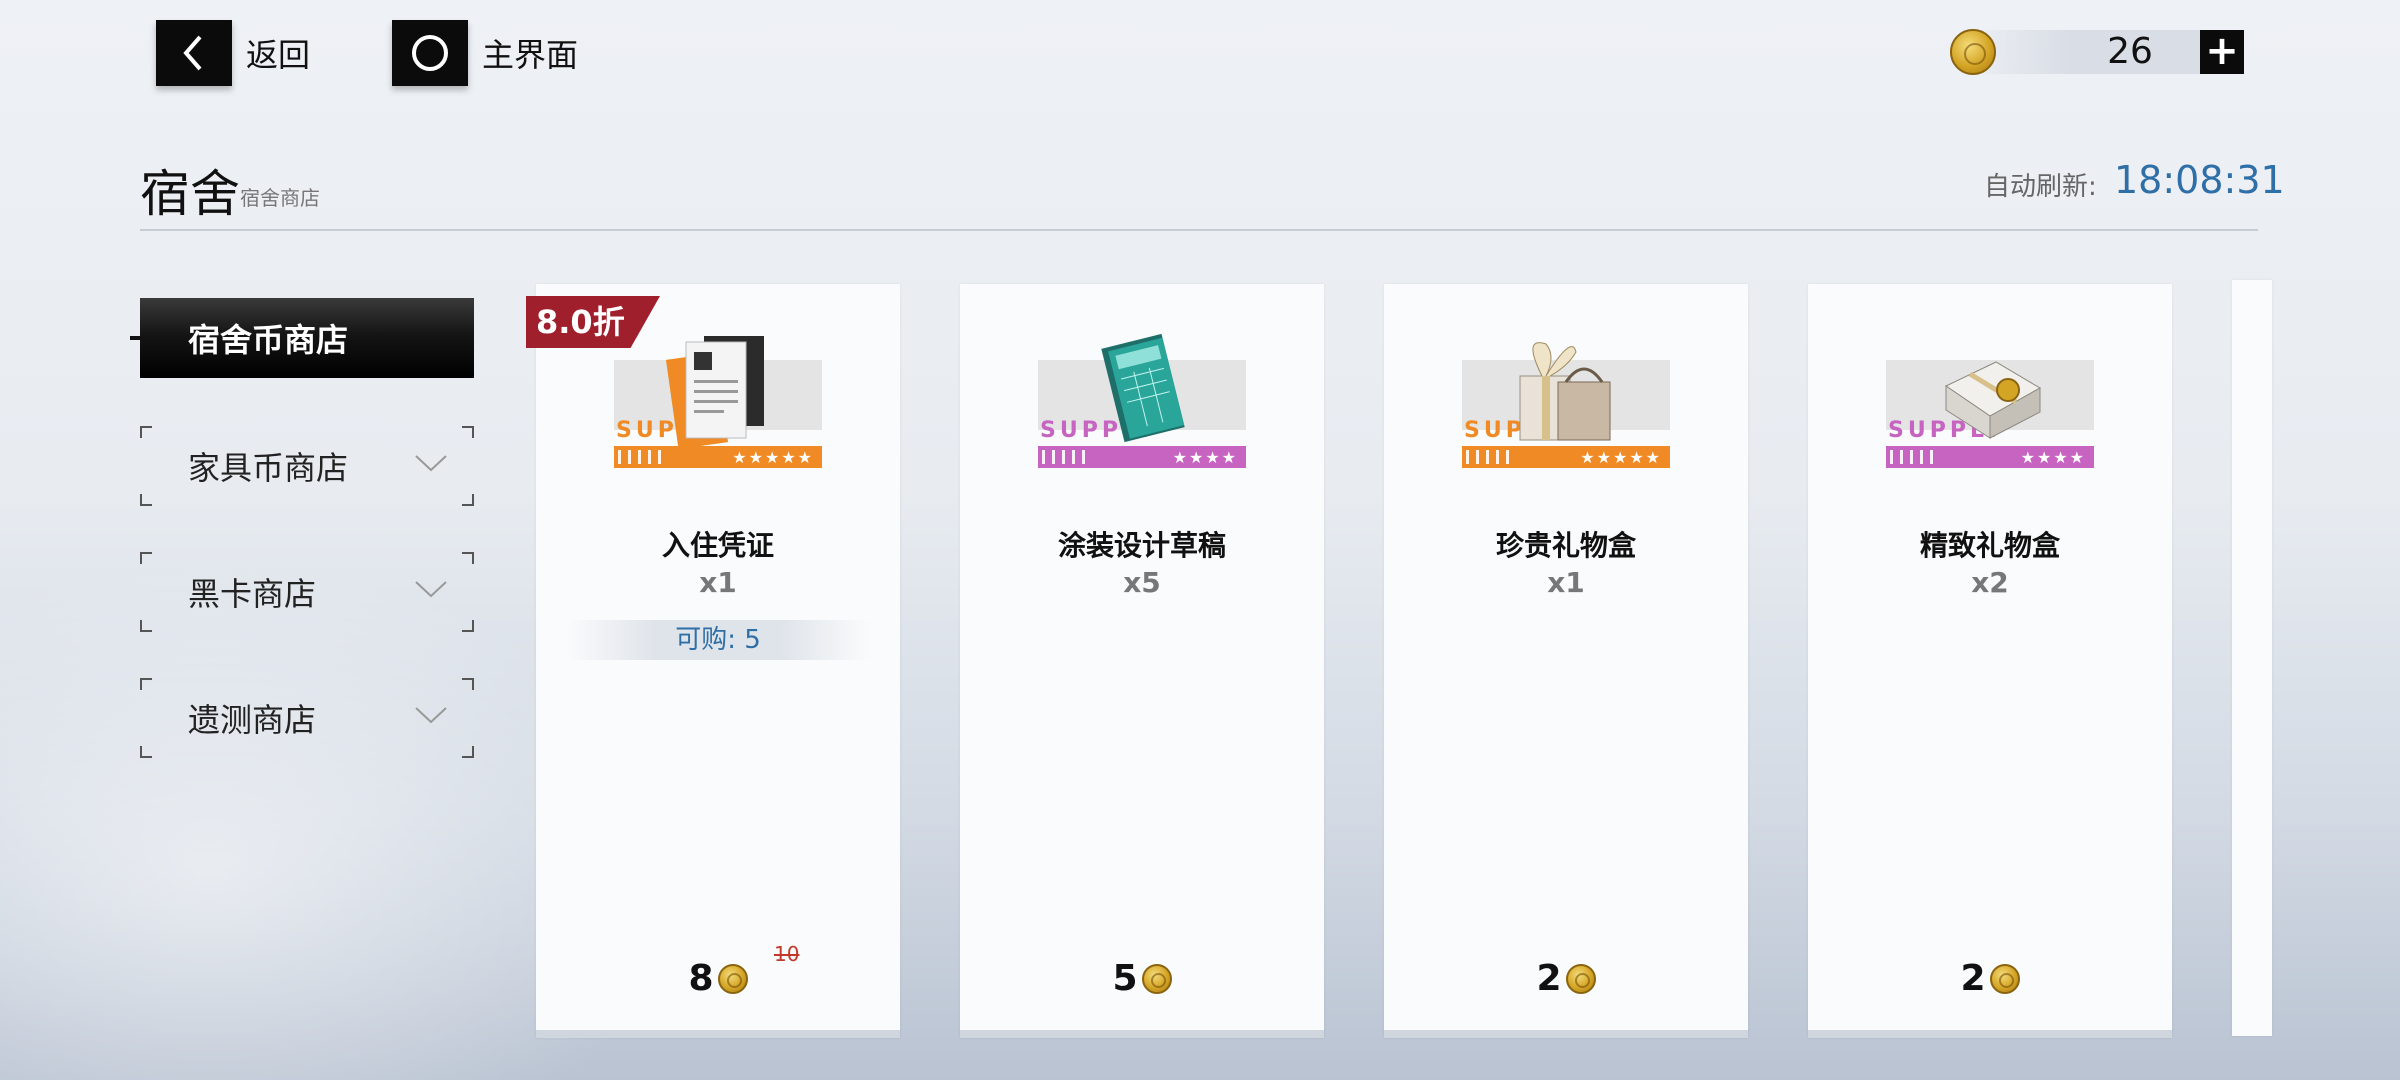 The width and height of the screenshot is (2400, 1080). Describe the element at coordinates (1142, 582) in the screenshot. I see `item-quantity: x5` at that location.